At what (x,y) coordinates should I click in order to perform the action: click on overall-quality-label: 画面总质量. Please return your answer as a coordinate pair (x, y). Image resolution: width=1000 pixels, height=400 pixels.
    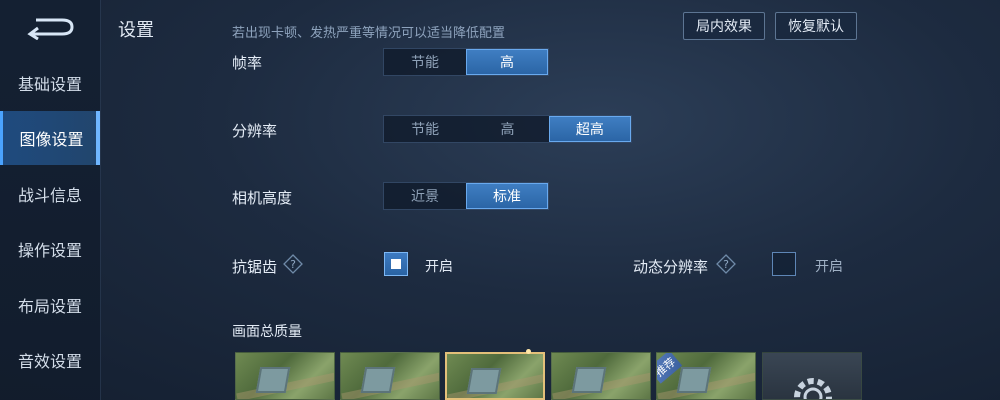
    Looking at the image, I should click on (267, 332).